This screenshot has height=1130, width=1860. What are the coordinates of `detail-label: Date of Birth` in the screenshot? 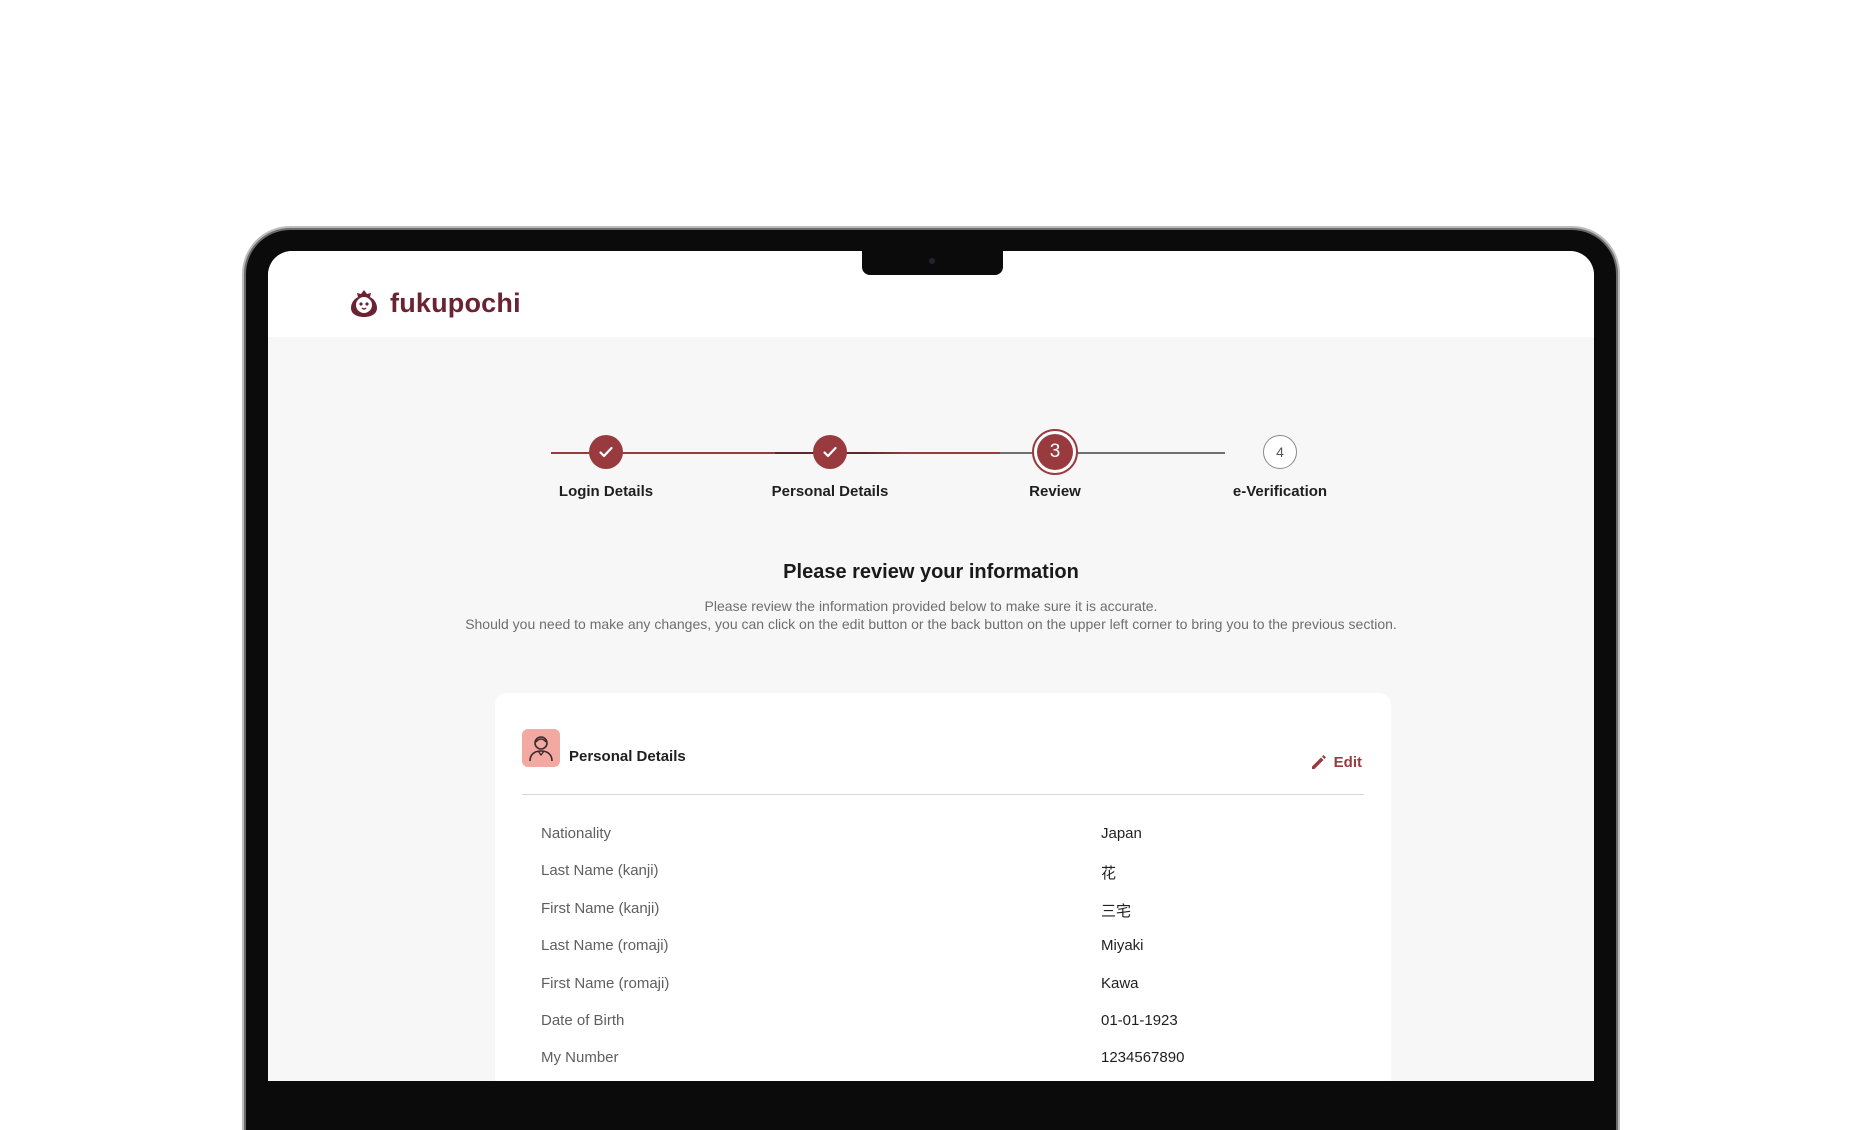 It's located at (583, 1020).